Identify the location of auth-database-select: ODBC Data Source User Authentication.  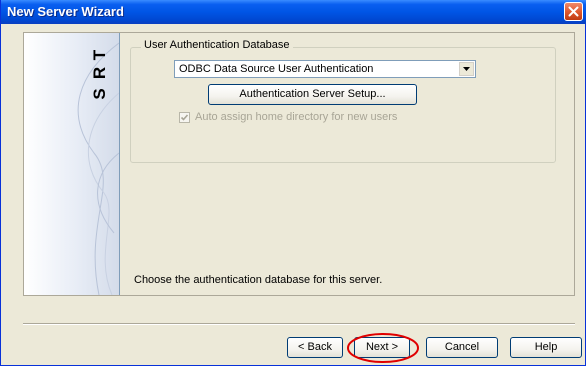
(325, 69).